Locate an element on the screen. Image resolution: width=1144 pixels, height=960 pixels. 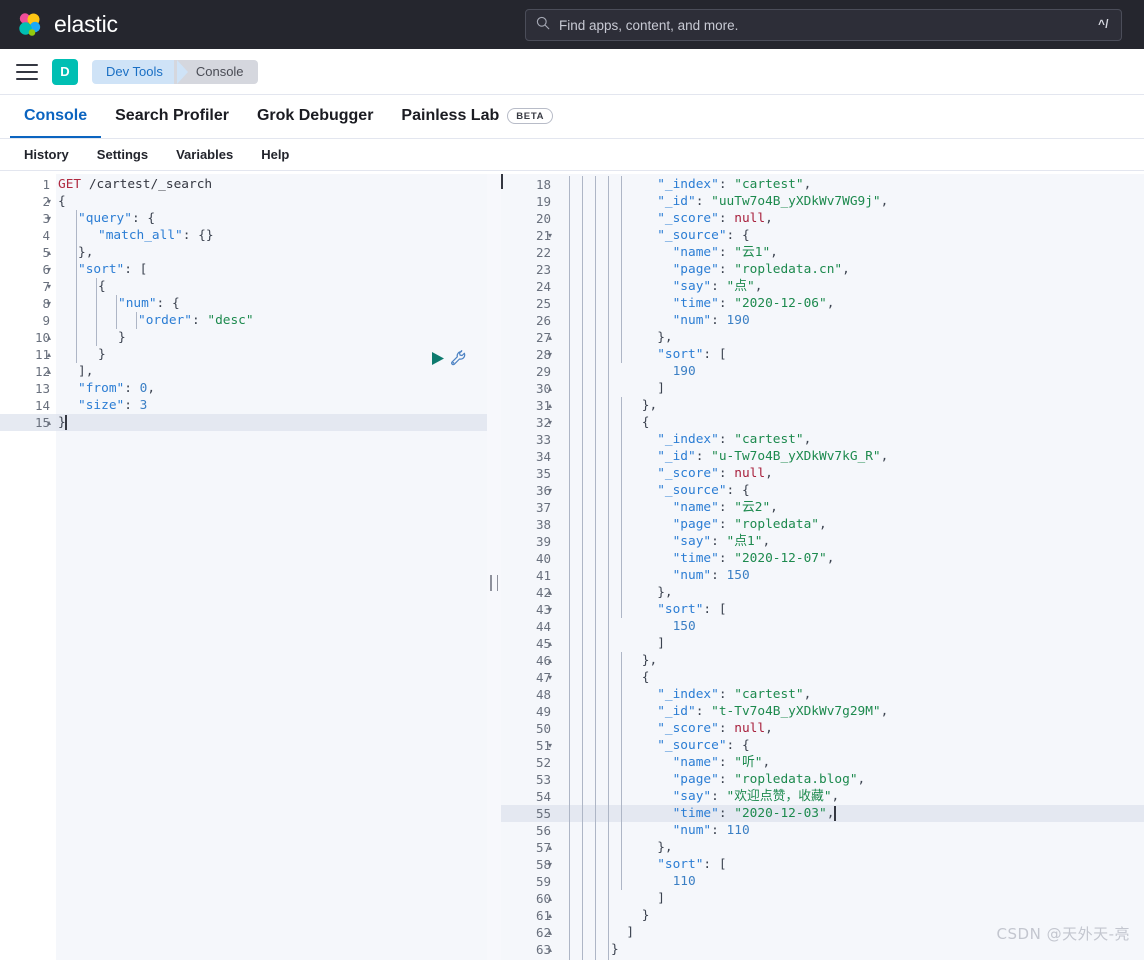
resize-grip-icon is located at coordinates (494, 583).